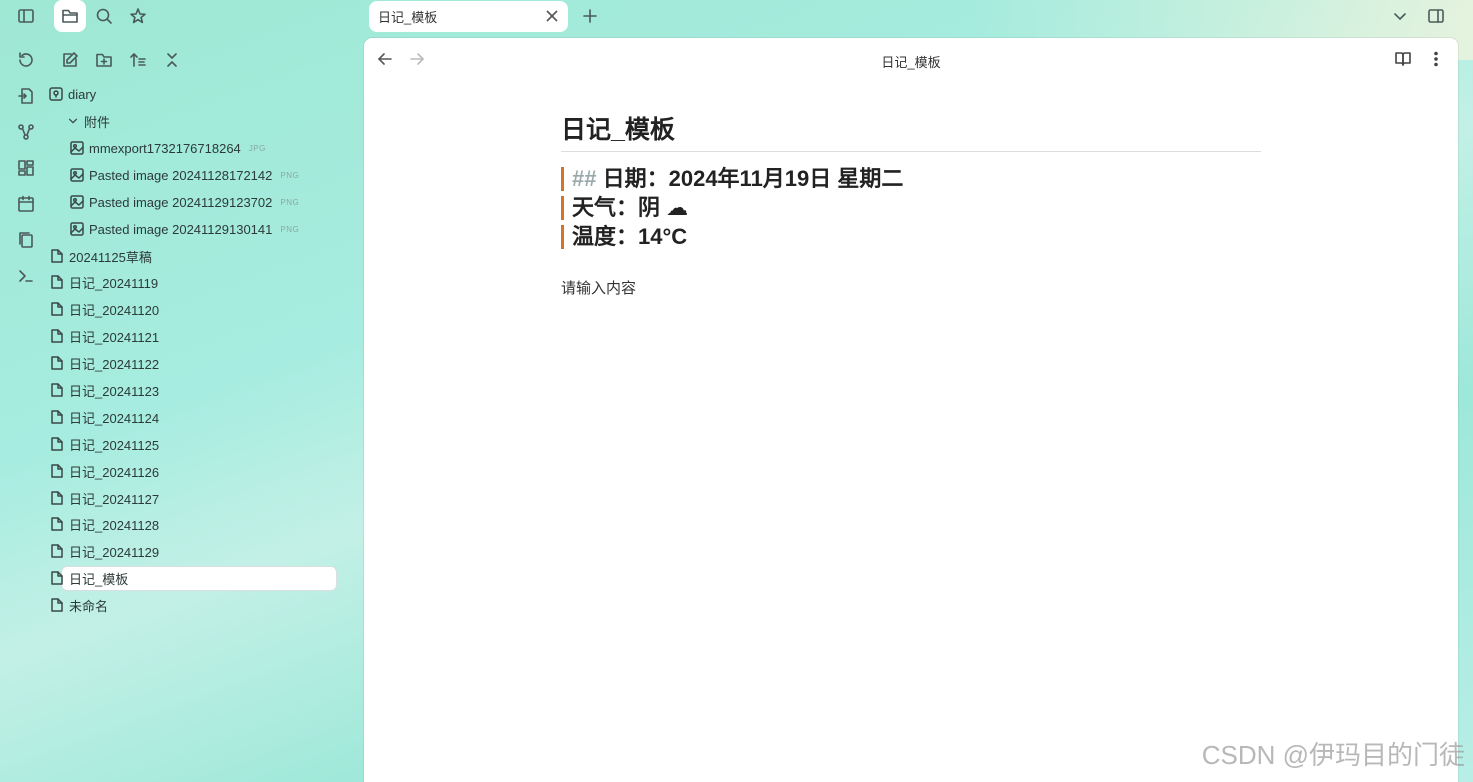 The image size is (1473, 782). I want to click on heading-weather: 天气：阴 ☁, so click(624, 208).